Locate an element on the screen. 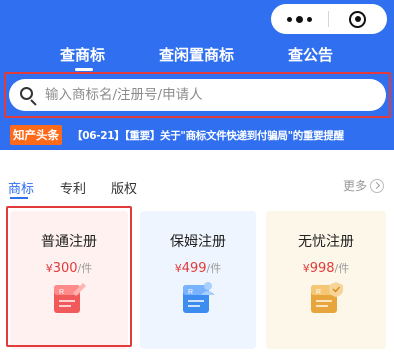 This screenshot has width=394, height=356. news-headline: 【06-21】【重要】关于"商标文件快递到付骗局"的重要提醒 is located at coordinates (208, 135).